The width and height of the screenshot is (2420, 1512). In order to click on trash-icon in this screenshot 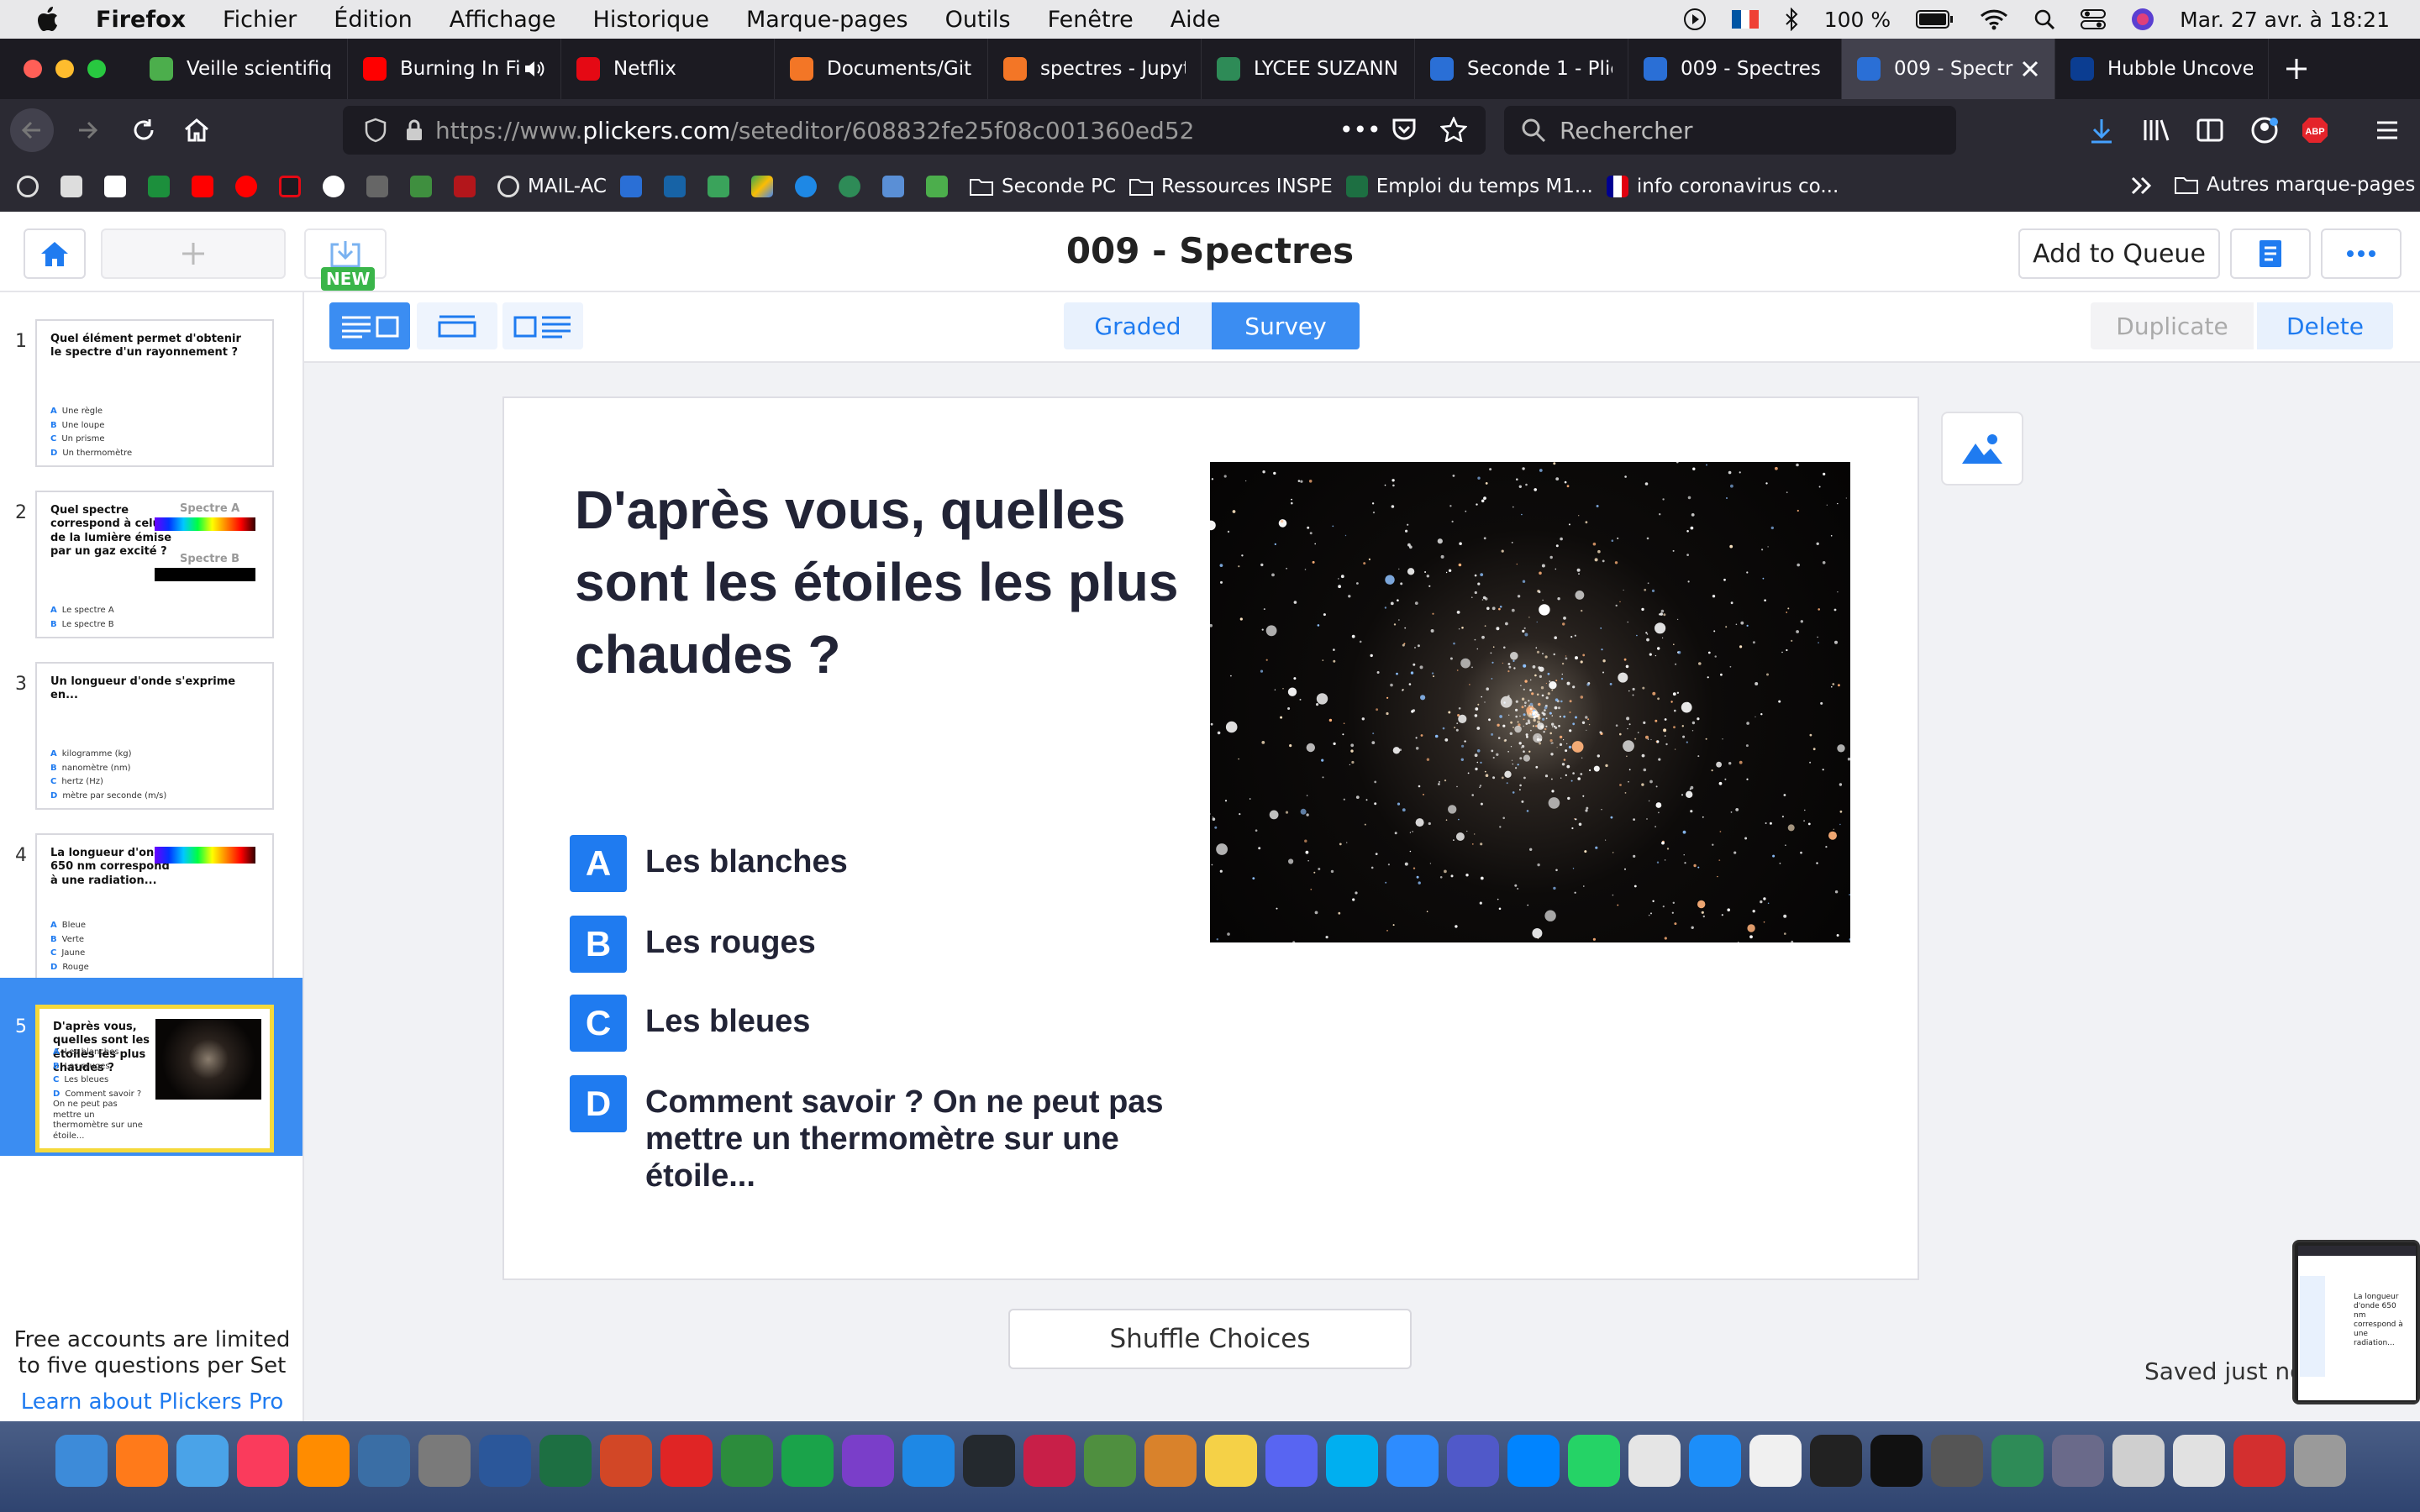, I will do `click(2320, 1461)`.